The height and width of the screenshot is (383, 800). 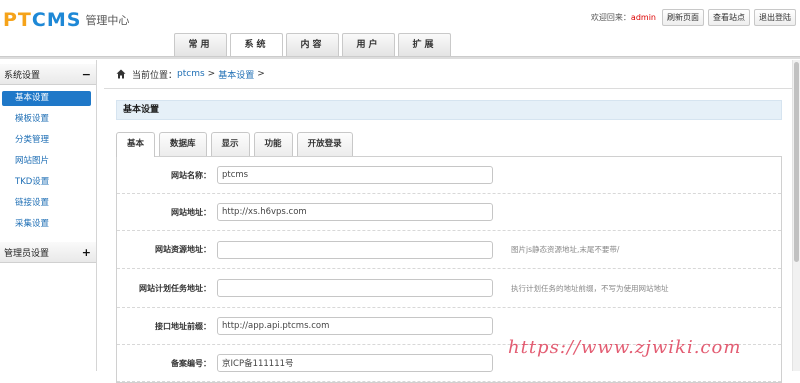 I want to click on resource-url-input, so click(x=355, y=249).